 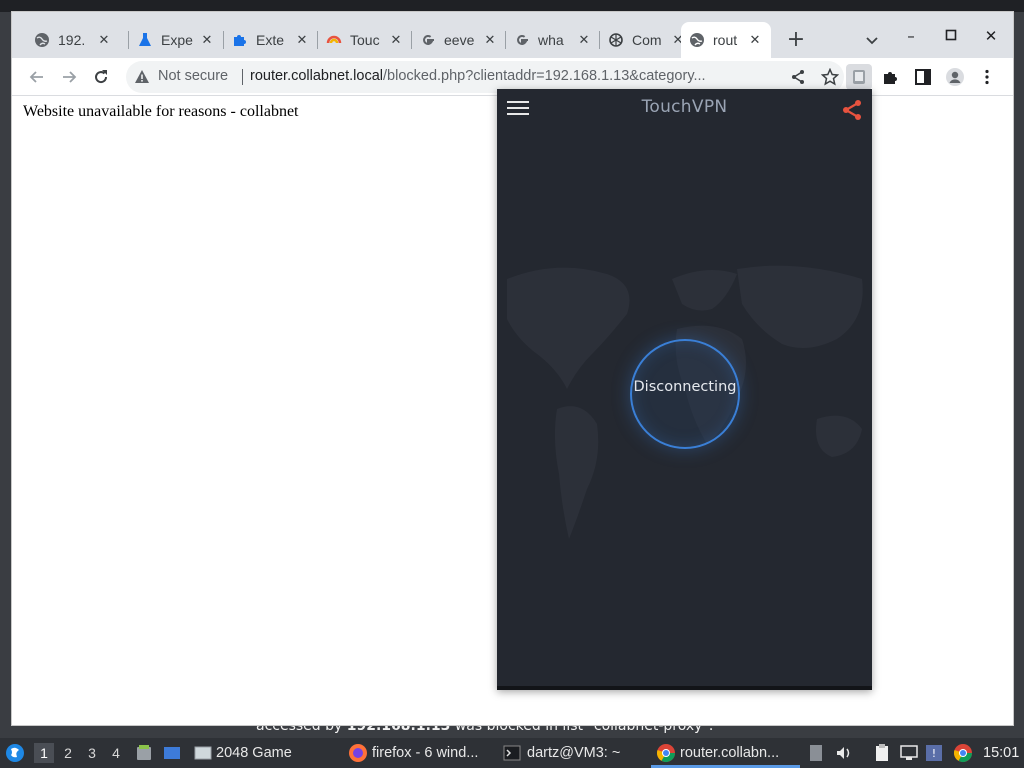 I want to click on menu-button, so click(x=987, y=77).